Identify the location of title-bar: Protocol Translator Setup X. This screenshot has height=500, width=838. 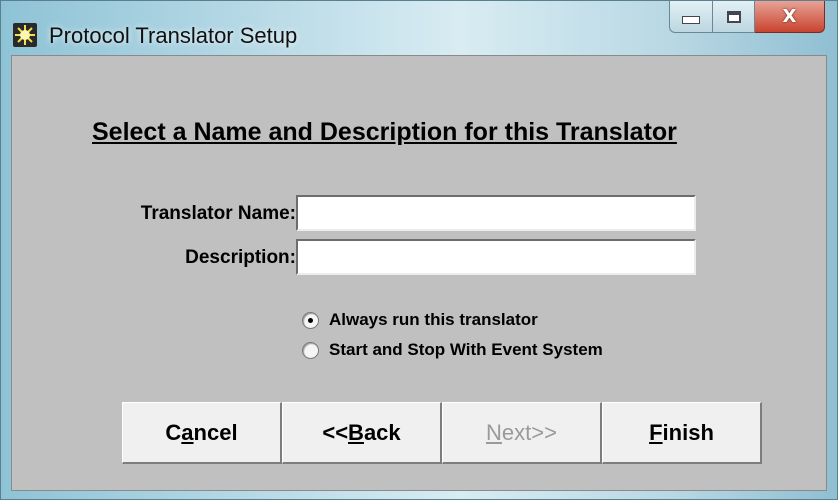
(419, 28).